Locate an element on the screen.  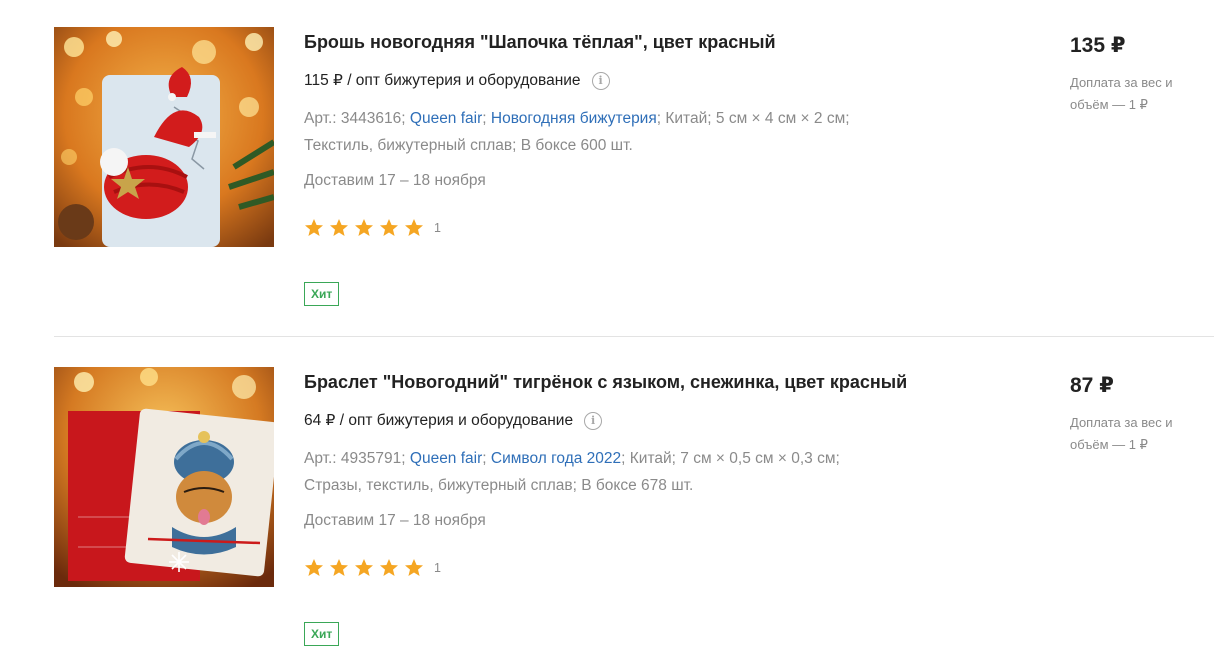
dimensions: 7 см × 0,5 см × 0,3 см; is located at coordinates (760, 458).